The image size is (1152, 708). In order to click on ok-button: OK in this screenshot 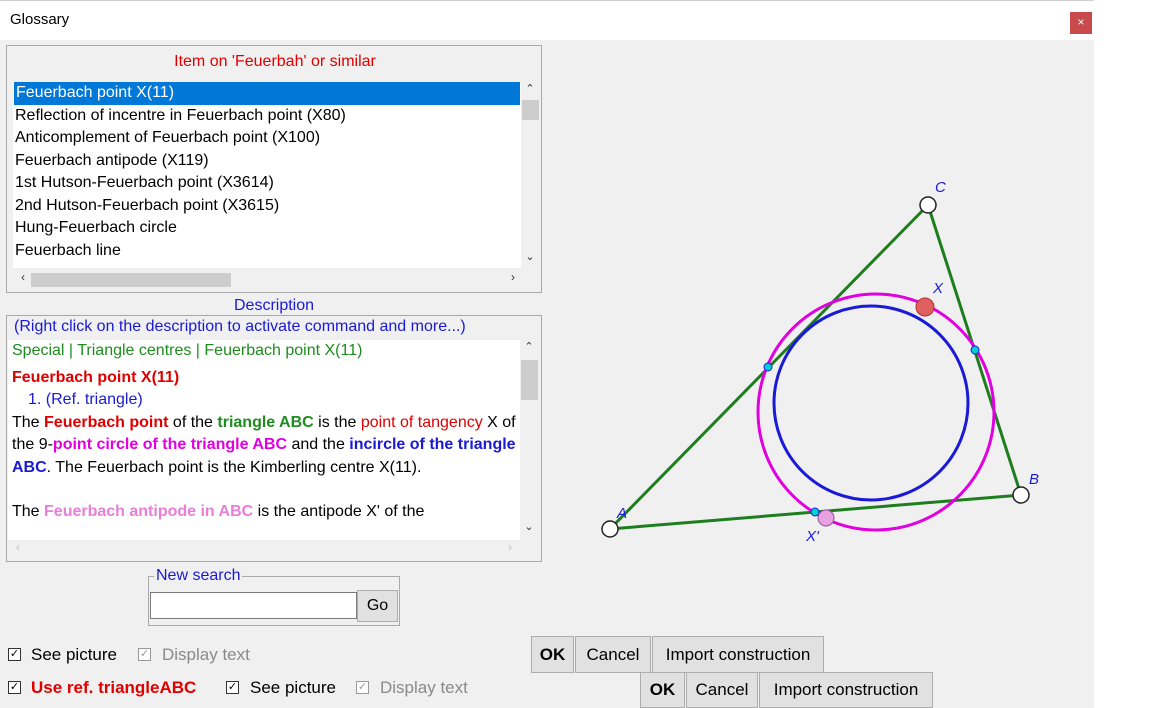, I will do `click(662, 690)`.